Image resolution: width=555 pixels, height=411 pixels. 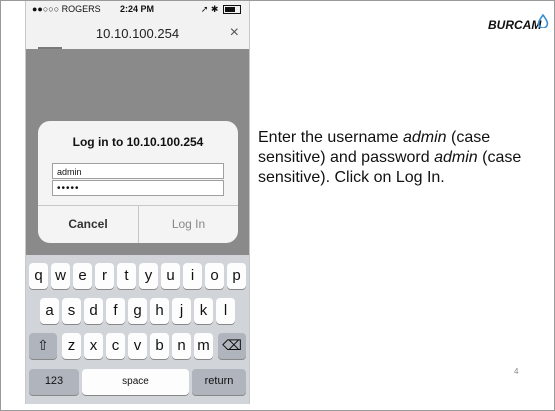 What do you see at coordinates (170, 276) in the screenshot?
I see `key-u: u` at bounding box center [170, 276].